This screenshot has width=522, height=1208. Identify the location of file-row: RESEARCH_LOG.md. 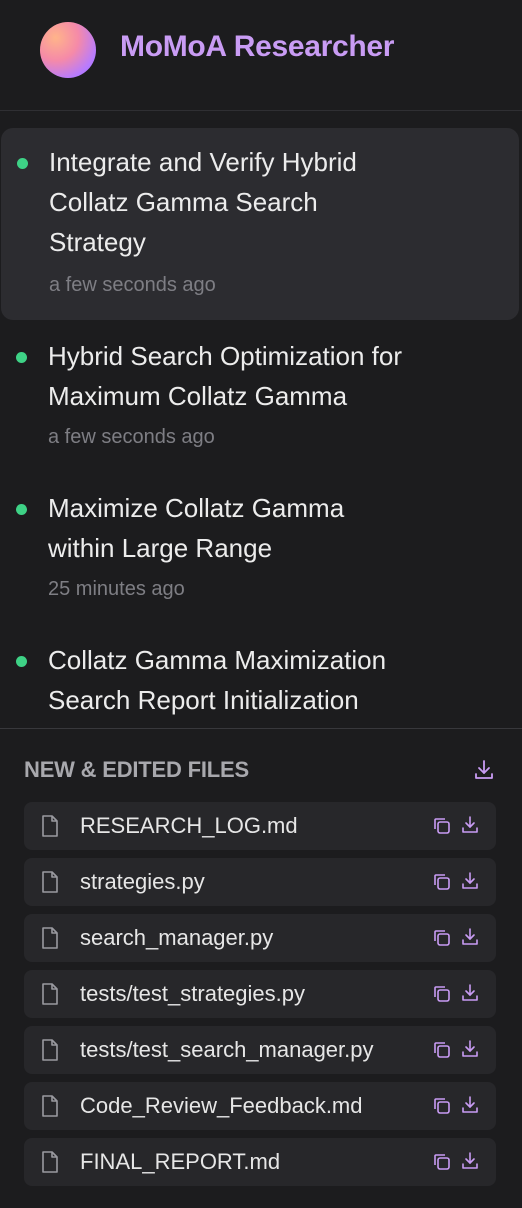
(260, 826).